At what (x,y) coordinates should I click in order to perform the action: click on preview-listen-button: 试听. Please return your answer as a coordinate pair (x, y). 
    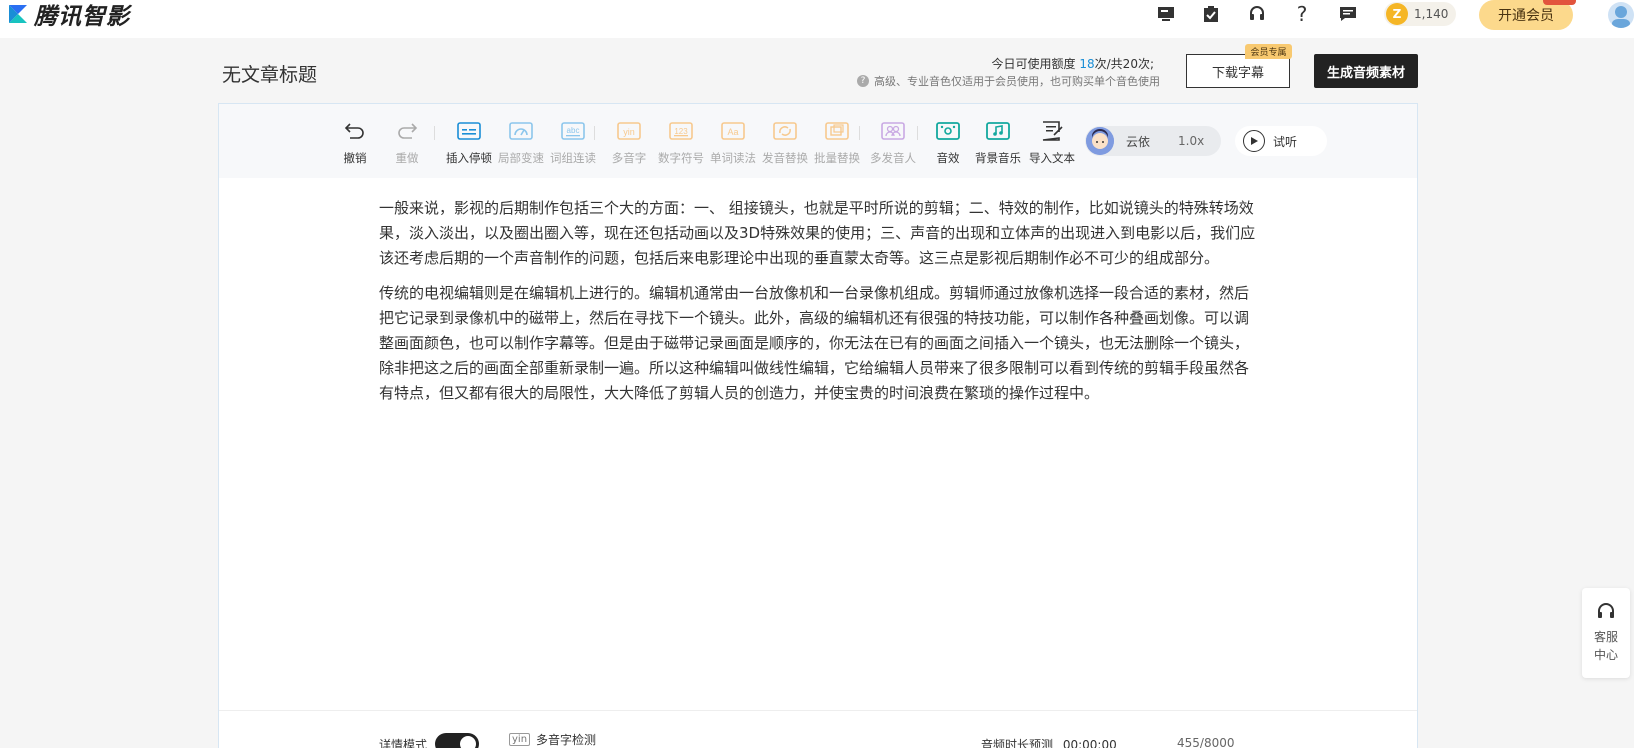
    Looking at the image, I should click on (1281, 141).